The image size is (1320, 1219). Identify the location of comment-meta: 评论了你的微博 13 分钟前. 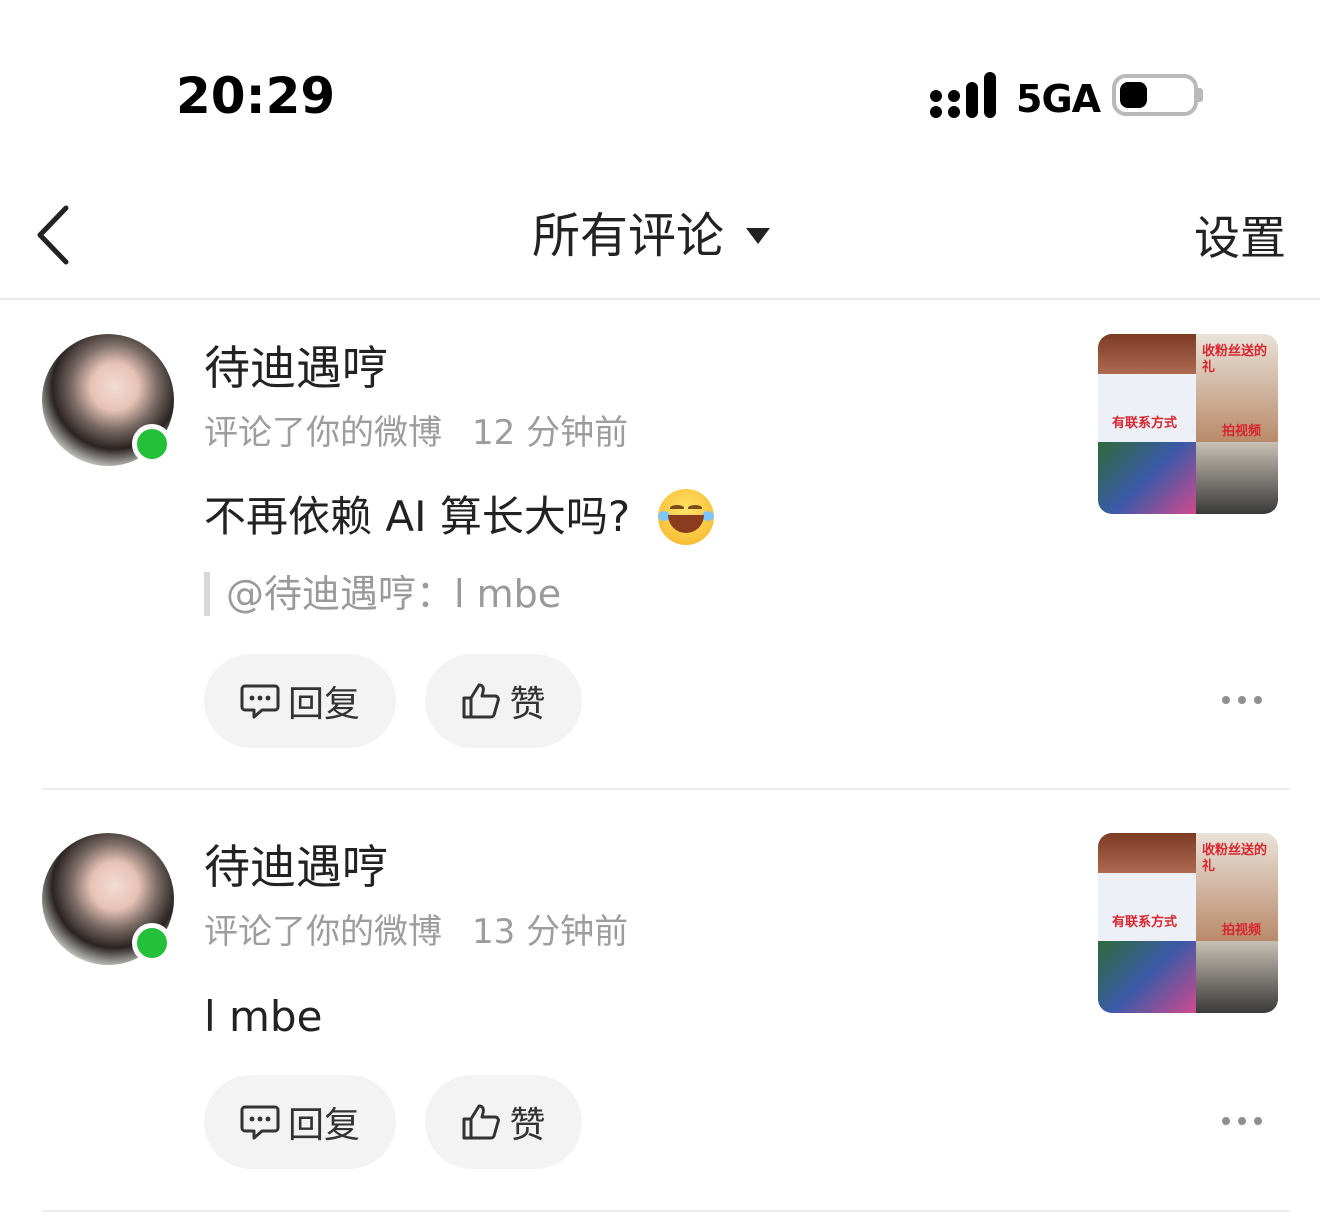
(416, 932).